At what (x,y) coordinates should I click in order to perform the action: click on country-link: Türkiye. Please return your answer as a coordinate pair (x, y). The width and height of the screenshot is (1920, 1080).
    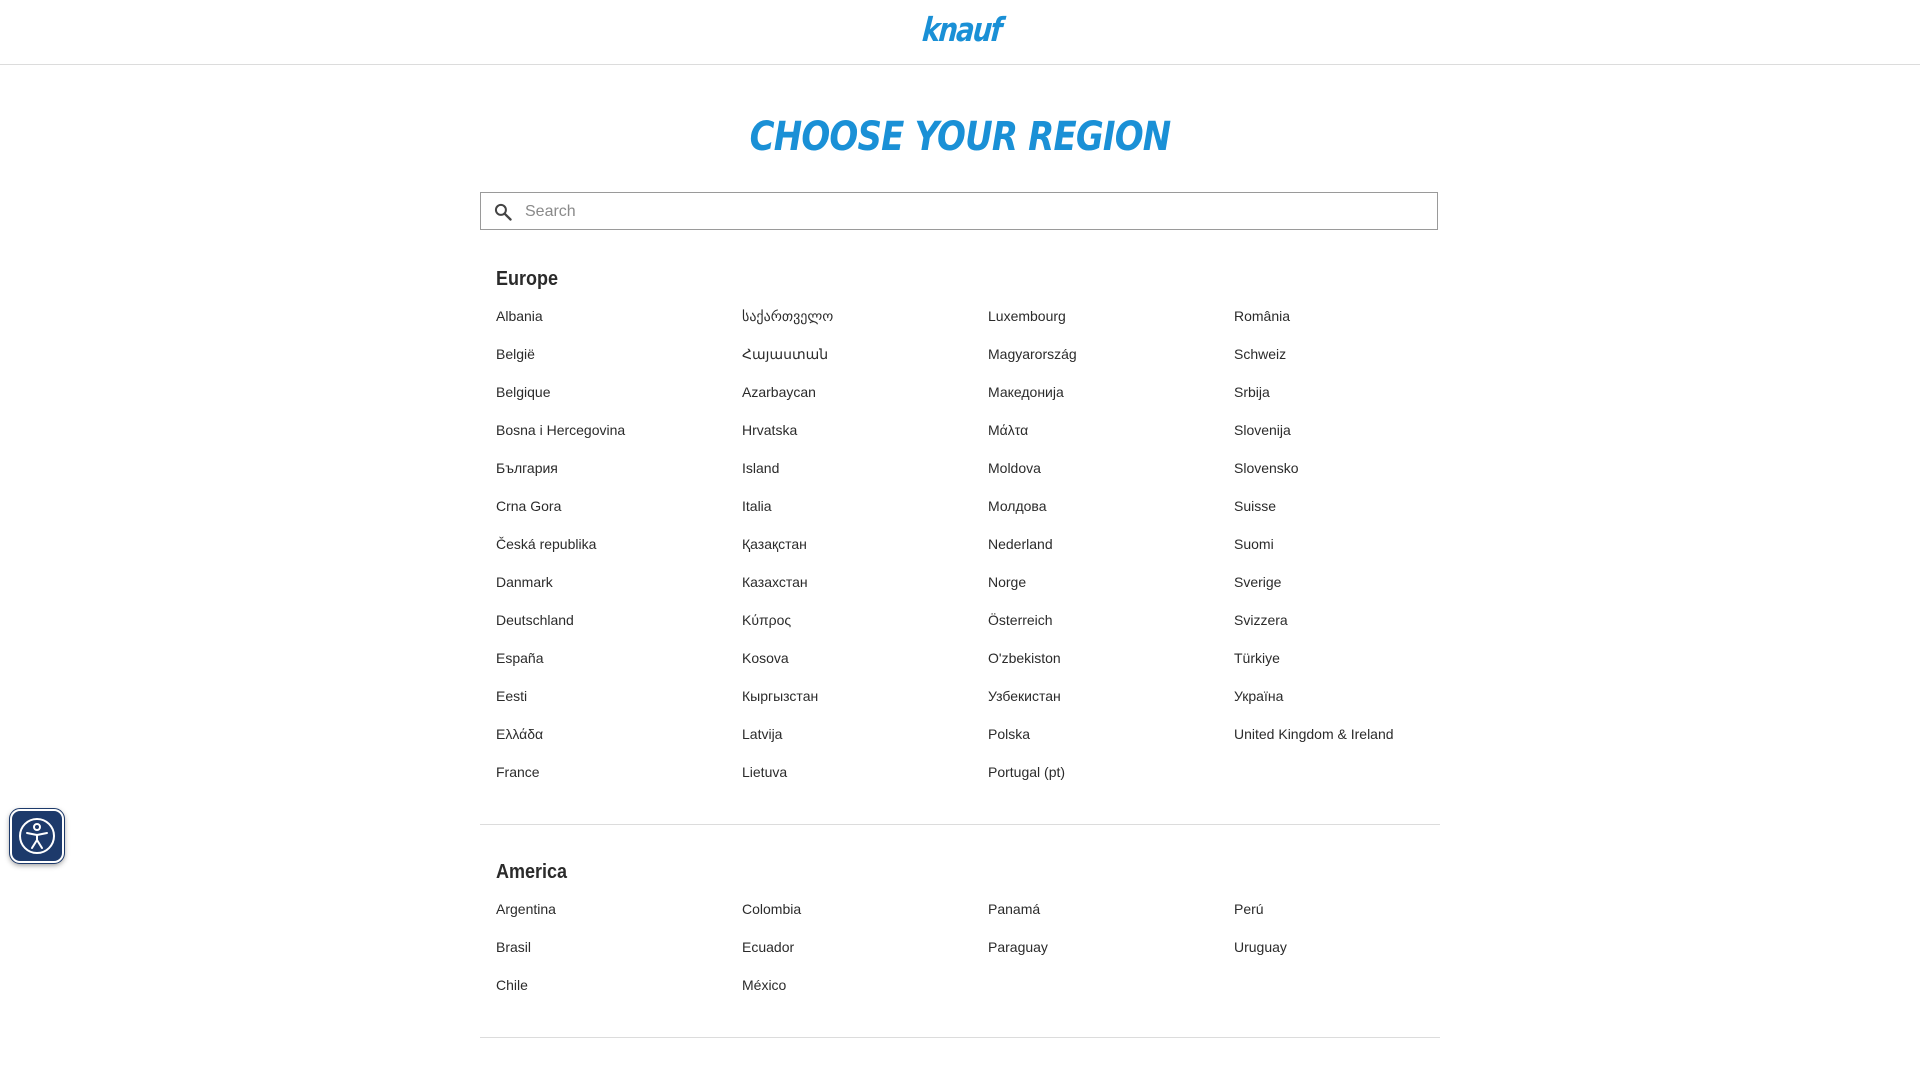
    Looking at the image, I should click on (1357, 668).